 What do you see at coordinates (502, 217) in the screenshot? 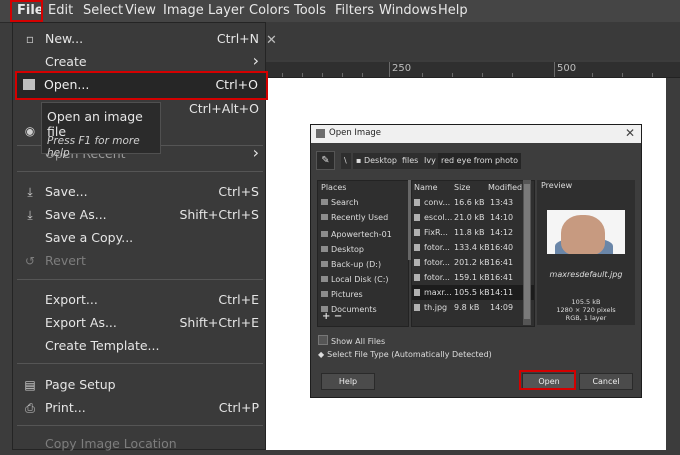
I see `file-modified: 14:10` at bounding box center [502, 217].